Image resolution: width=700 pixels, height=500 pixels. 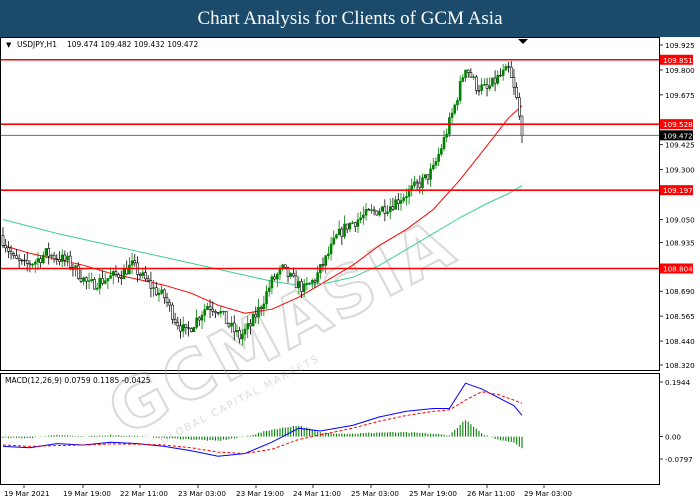 What do you see at coordinates (433, 493) in the screenshot?
I see `time-tick-label: 25 Mar 19:00` at bounding box center [433, 493].